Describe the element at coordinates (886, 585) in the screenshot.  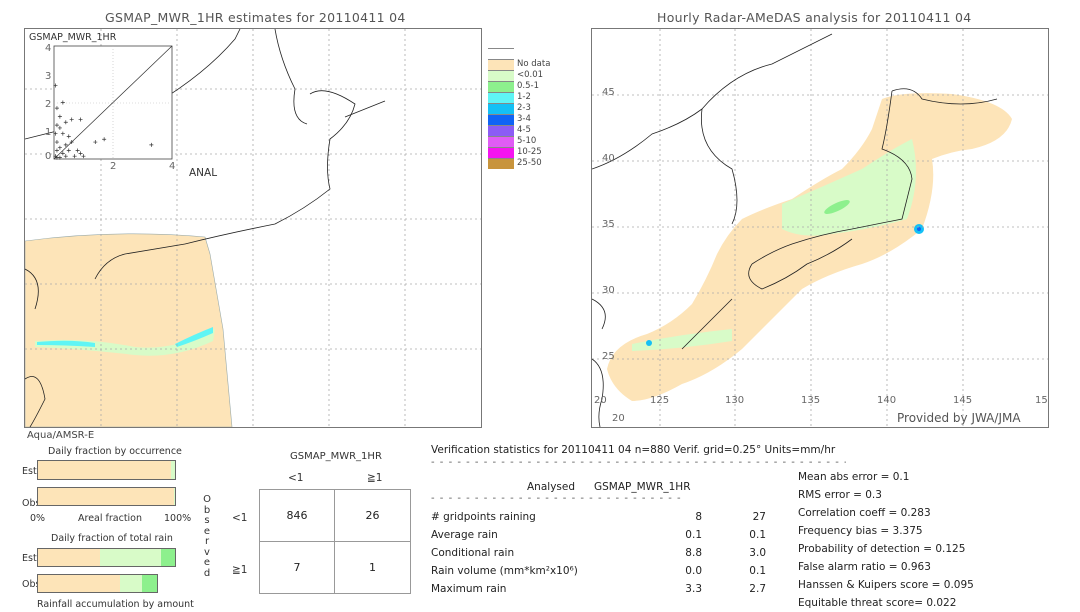
I see `score-line: Hanssen & Kuipers score = 0.095` at that location.